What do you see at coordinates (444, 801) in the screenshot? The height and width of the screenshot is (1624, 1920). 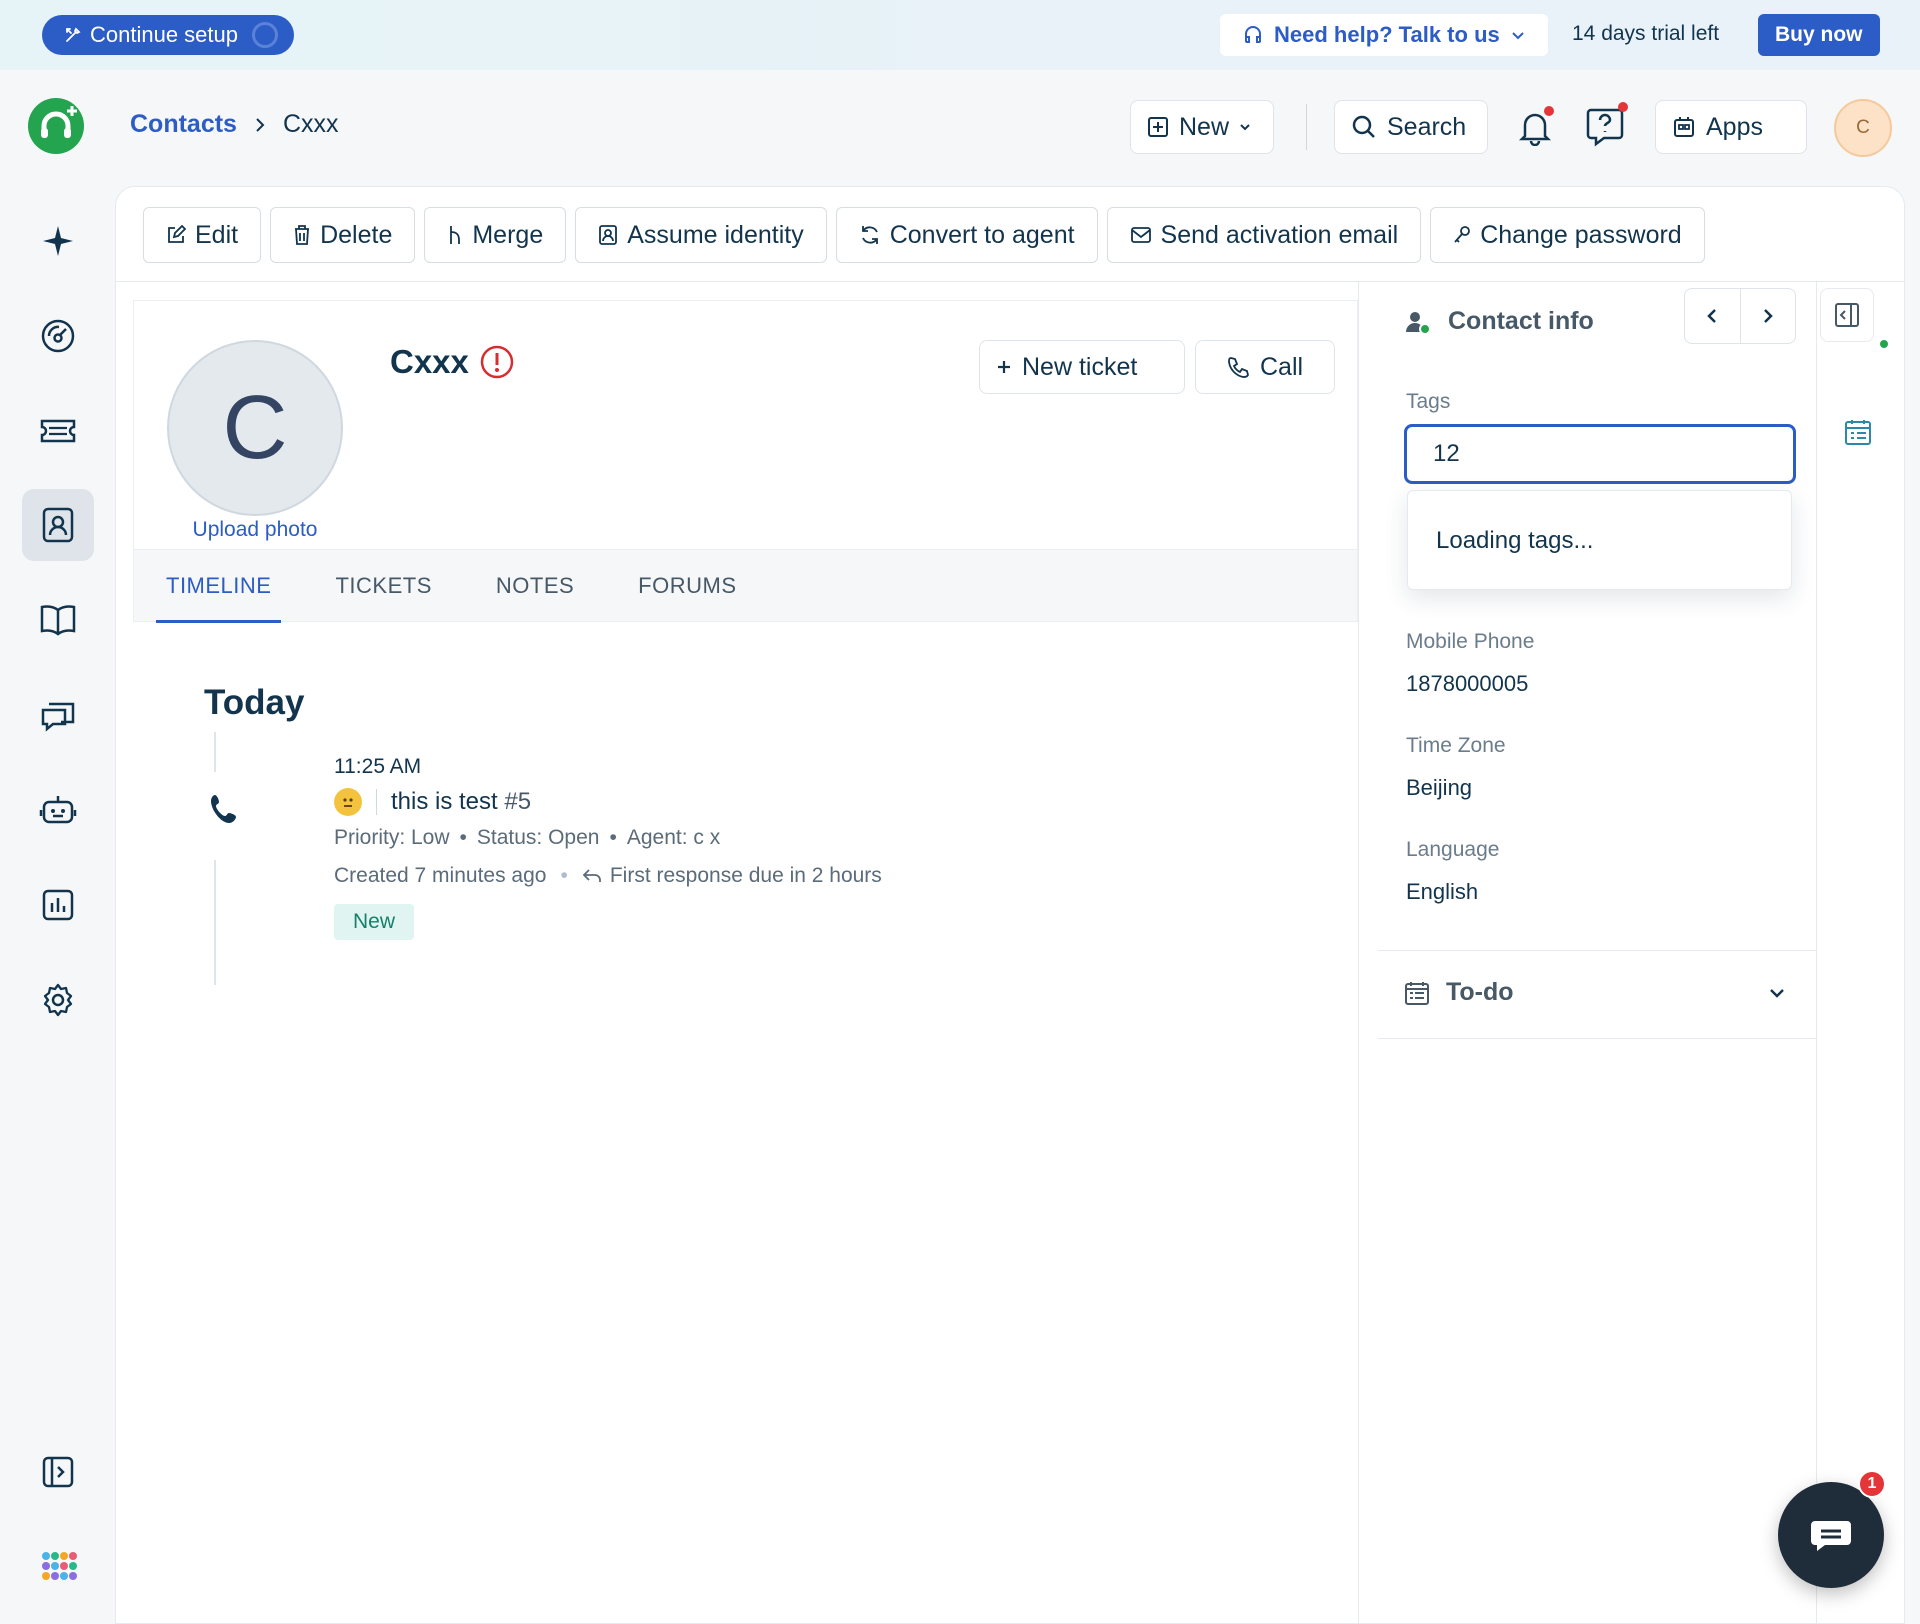 I see `ticket-subject: this is test` at bounding box center [444, 801].